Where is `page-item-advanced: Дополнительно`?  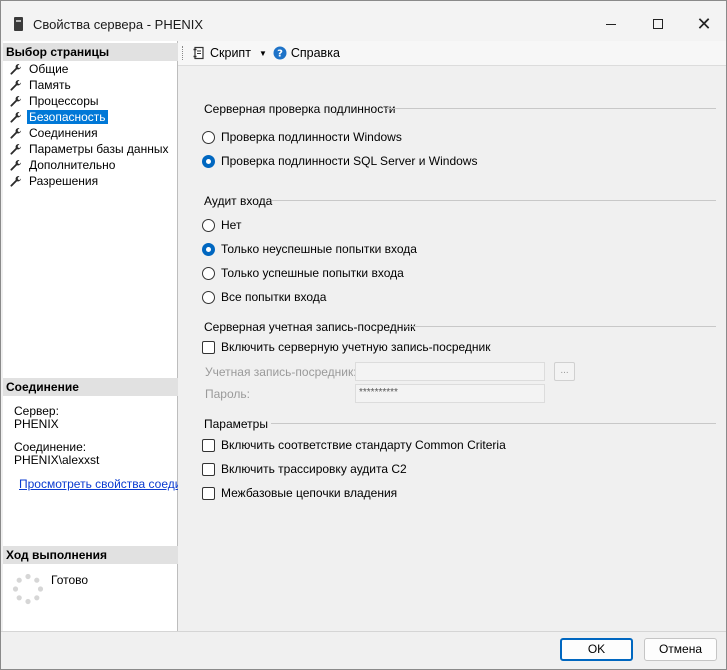
page-item-advanced: Дополнительно is located at coordinates (89, 165).